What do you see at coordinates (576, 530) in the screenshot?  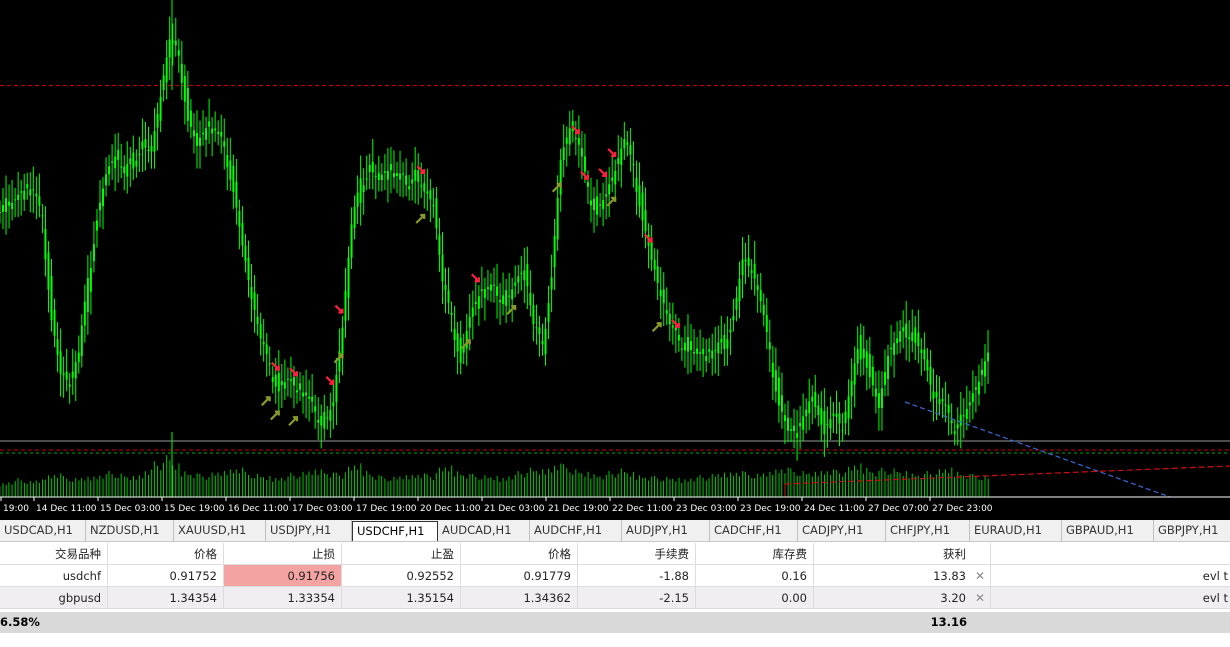 I see `tab-audchf-h1: AUDCHF,H1` at bounding box center [576, 530].